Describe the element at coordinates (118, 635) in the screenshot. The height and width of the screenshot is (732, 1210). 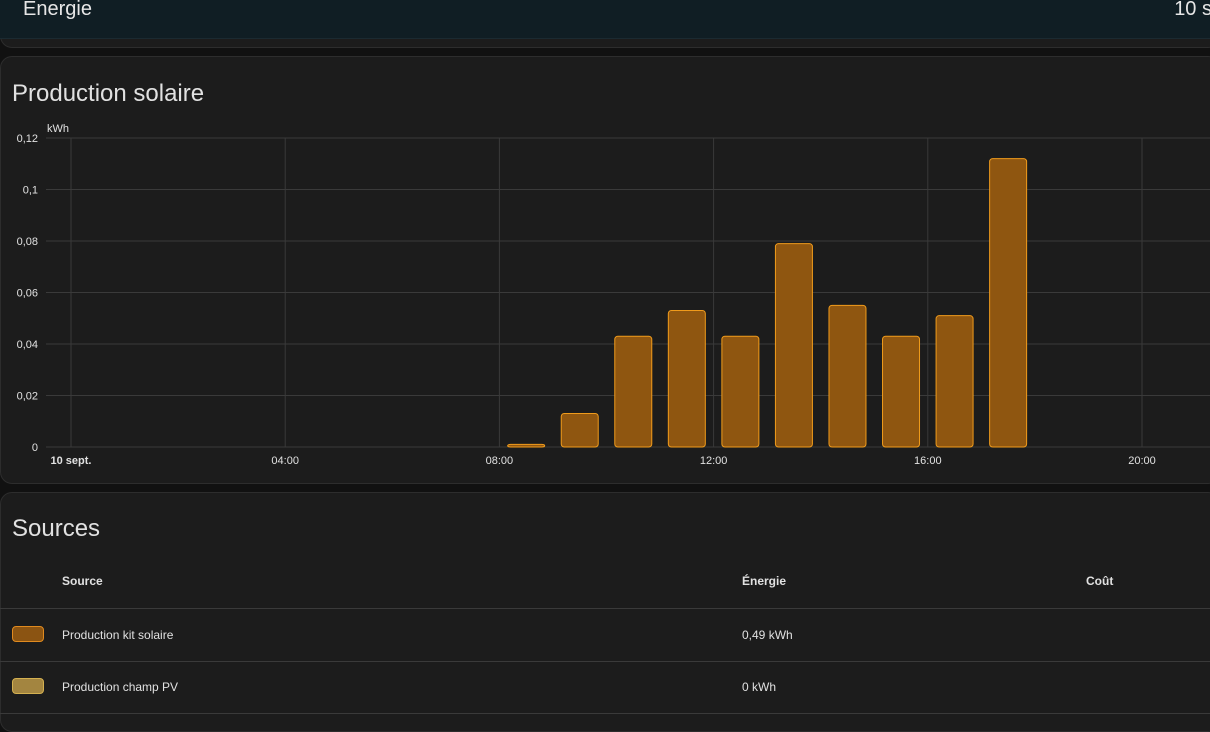
I see `source-name: Production kit solaire` at that location.